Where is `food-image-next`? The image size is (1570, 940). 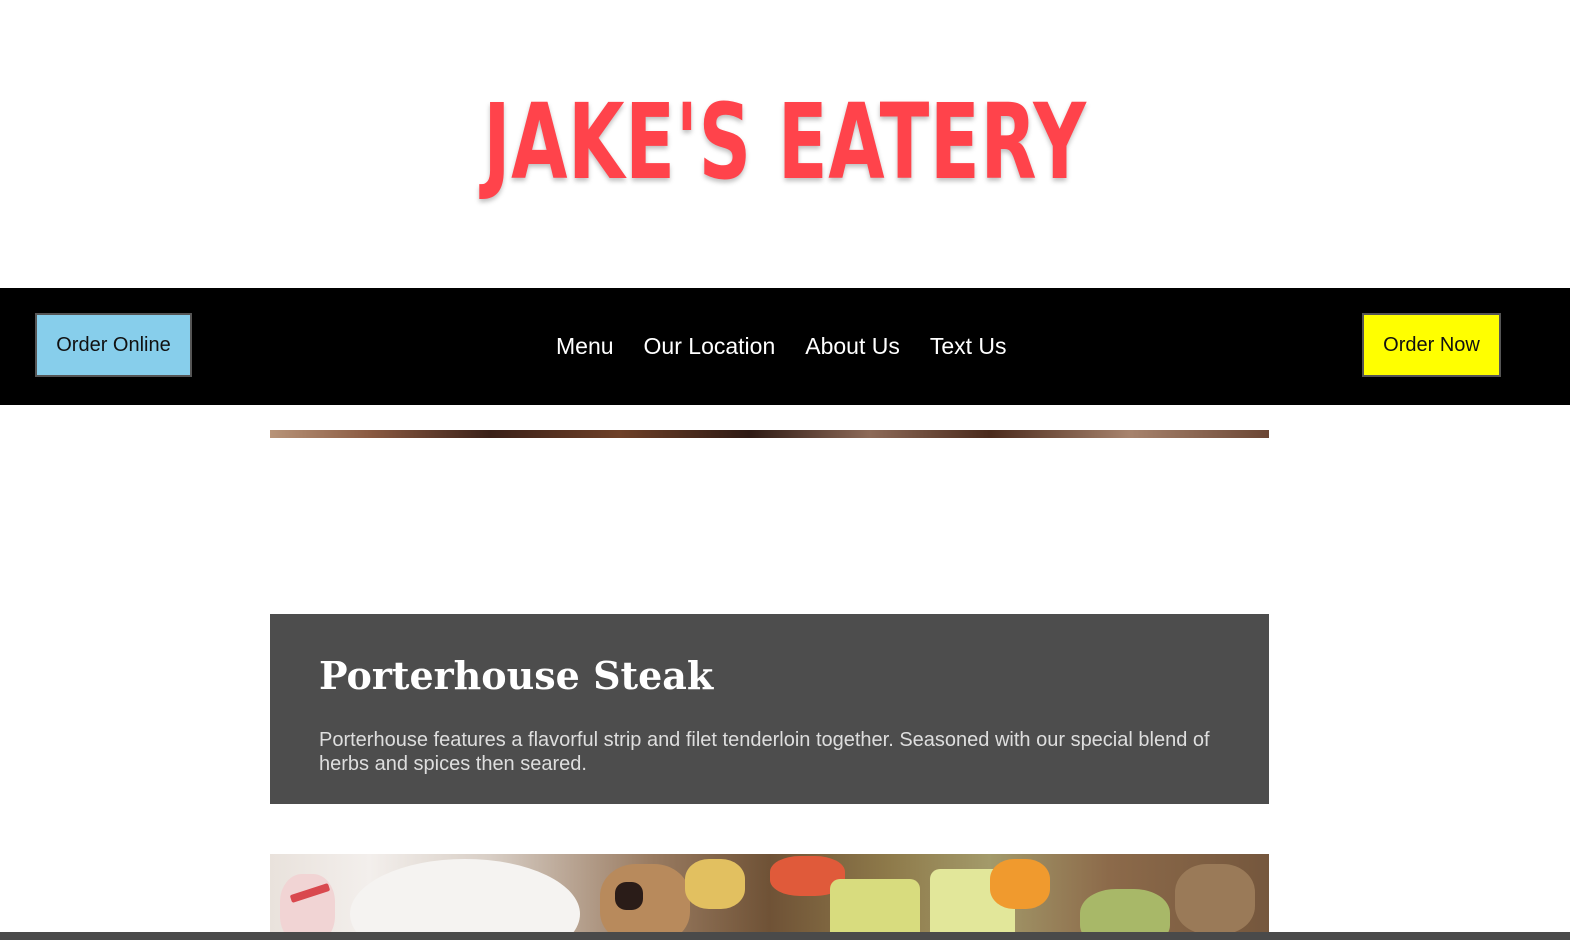 food-image-next is located at coordinates (769, 897).